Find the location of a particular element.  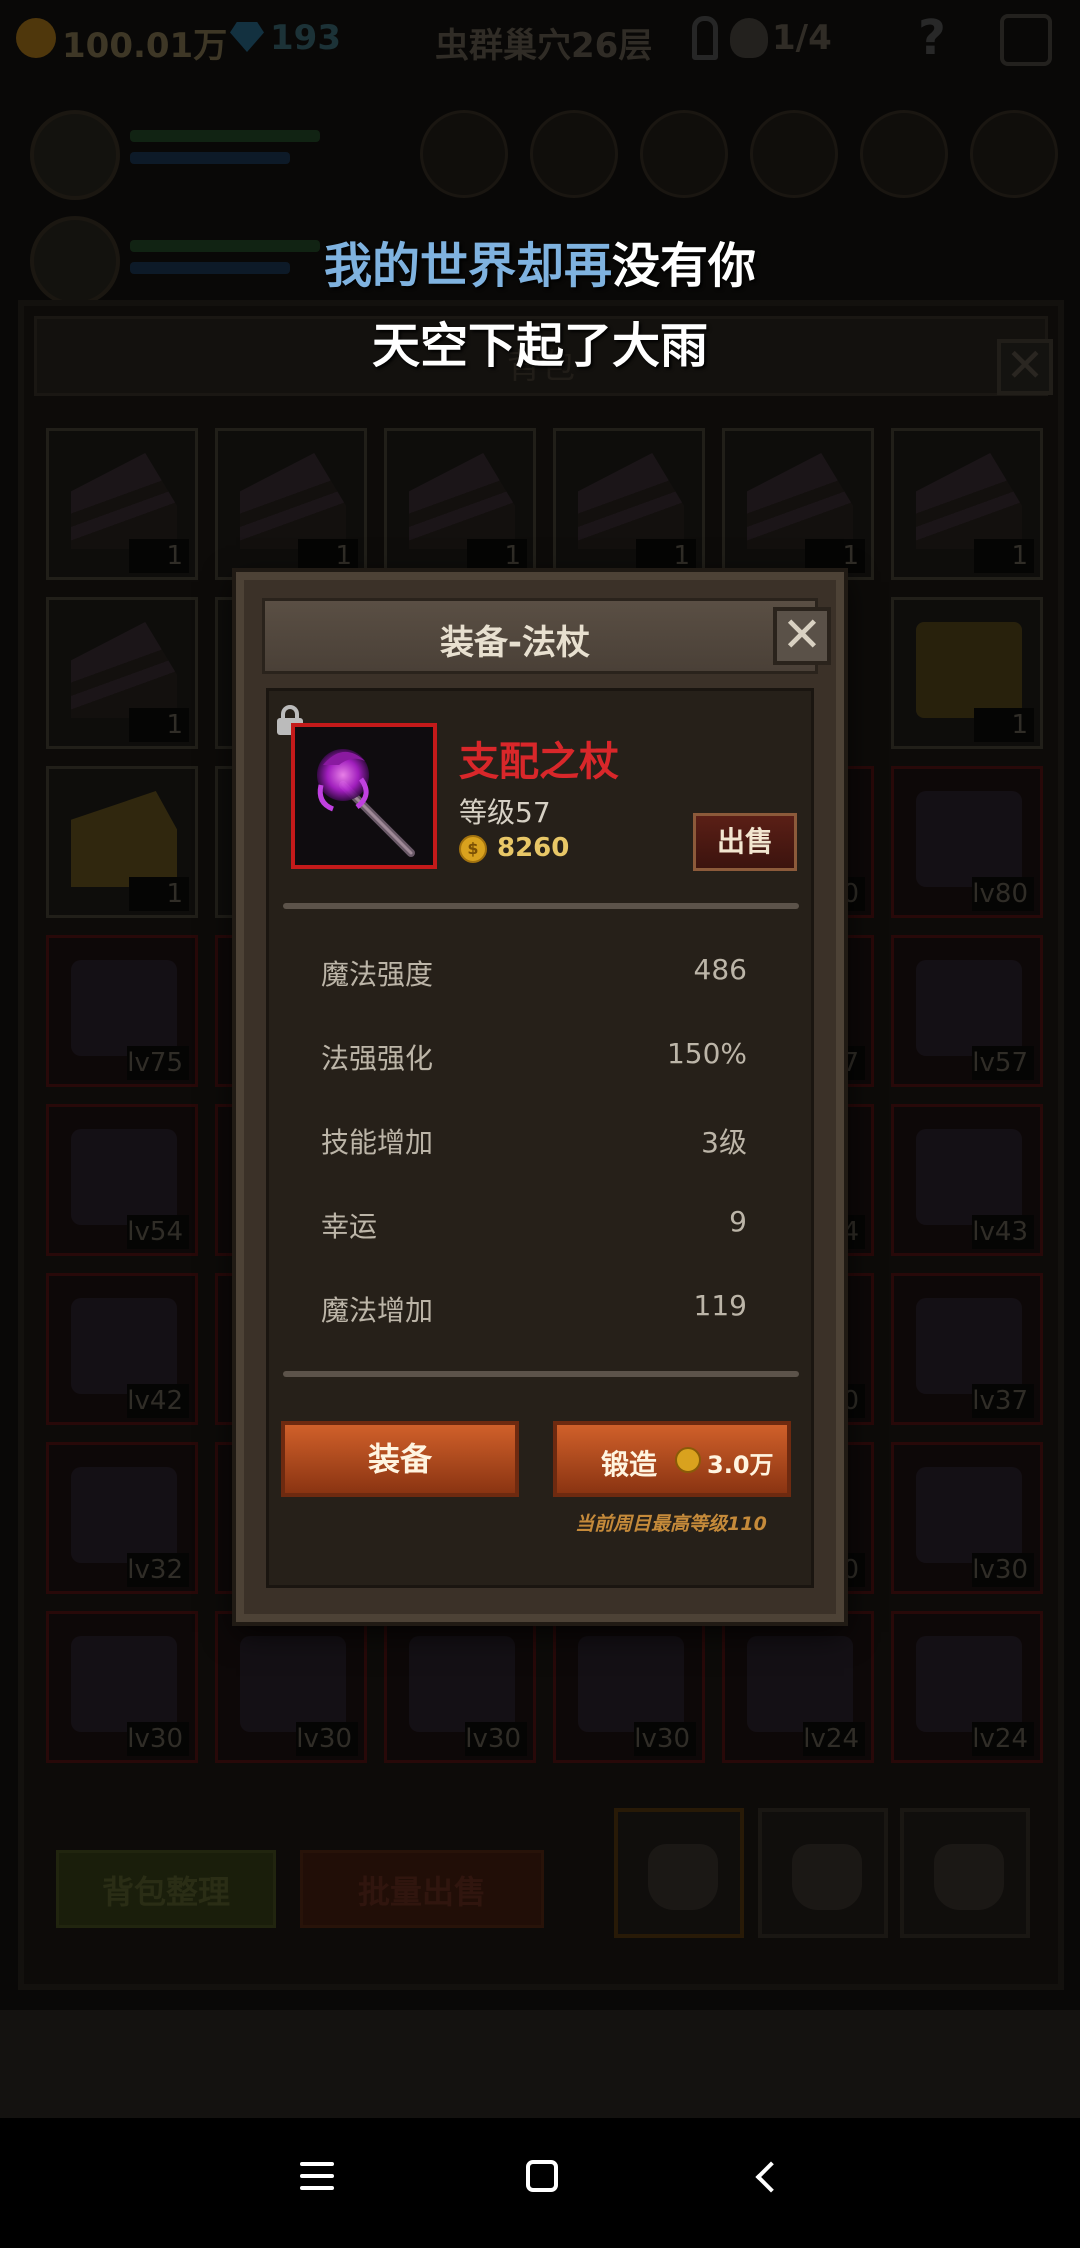

home-icon is located at coordinates (542, 2176).